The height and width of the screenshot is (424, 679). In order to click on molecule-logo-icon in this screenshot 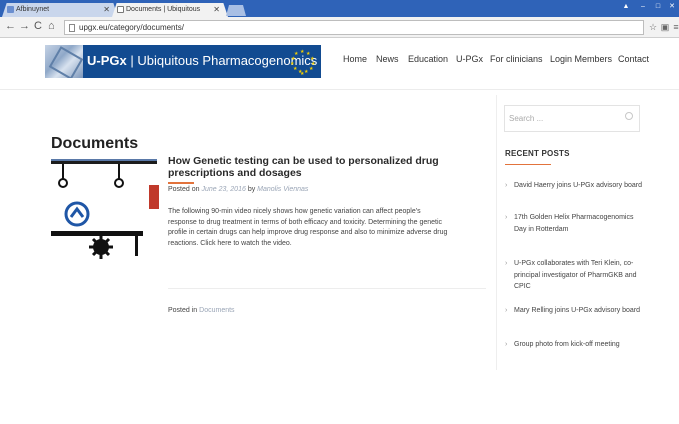, I will do `click(64, 61)`.